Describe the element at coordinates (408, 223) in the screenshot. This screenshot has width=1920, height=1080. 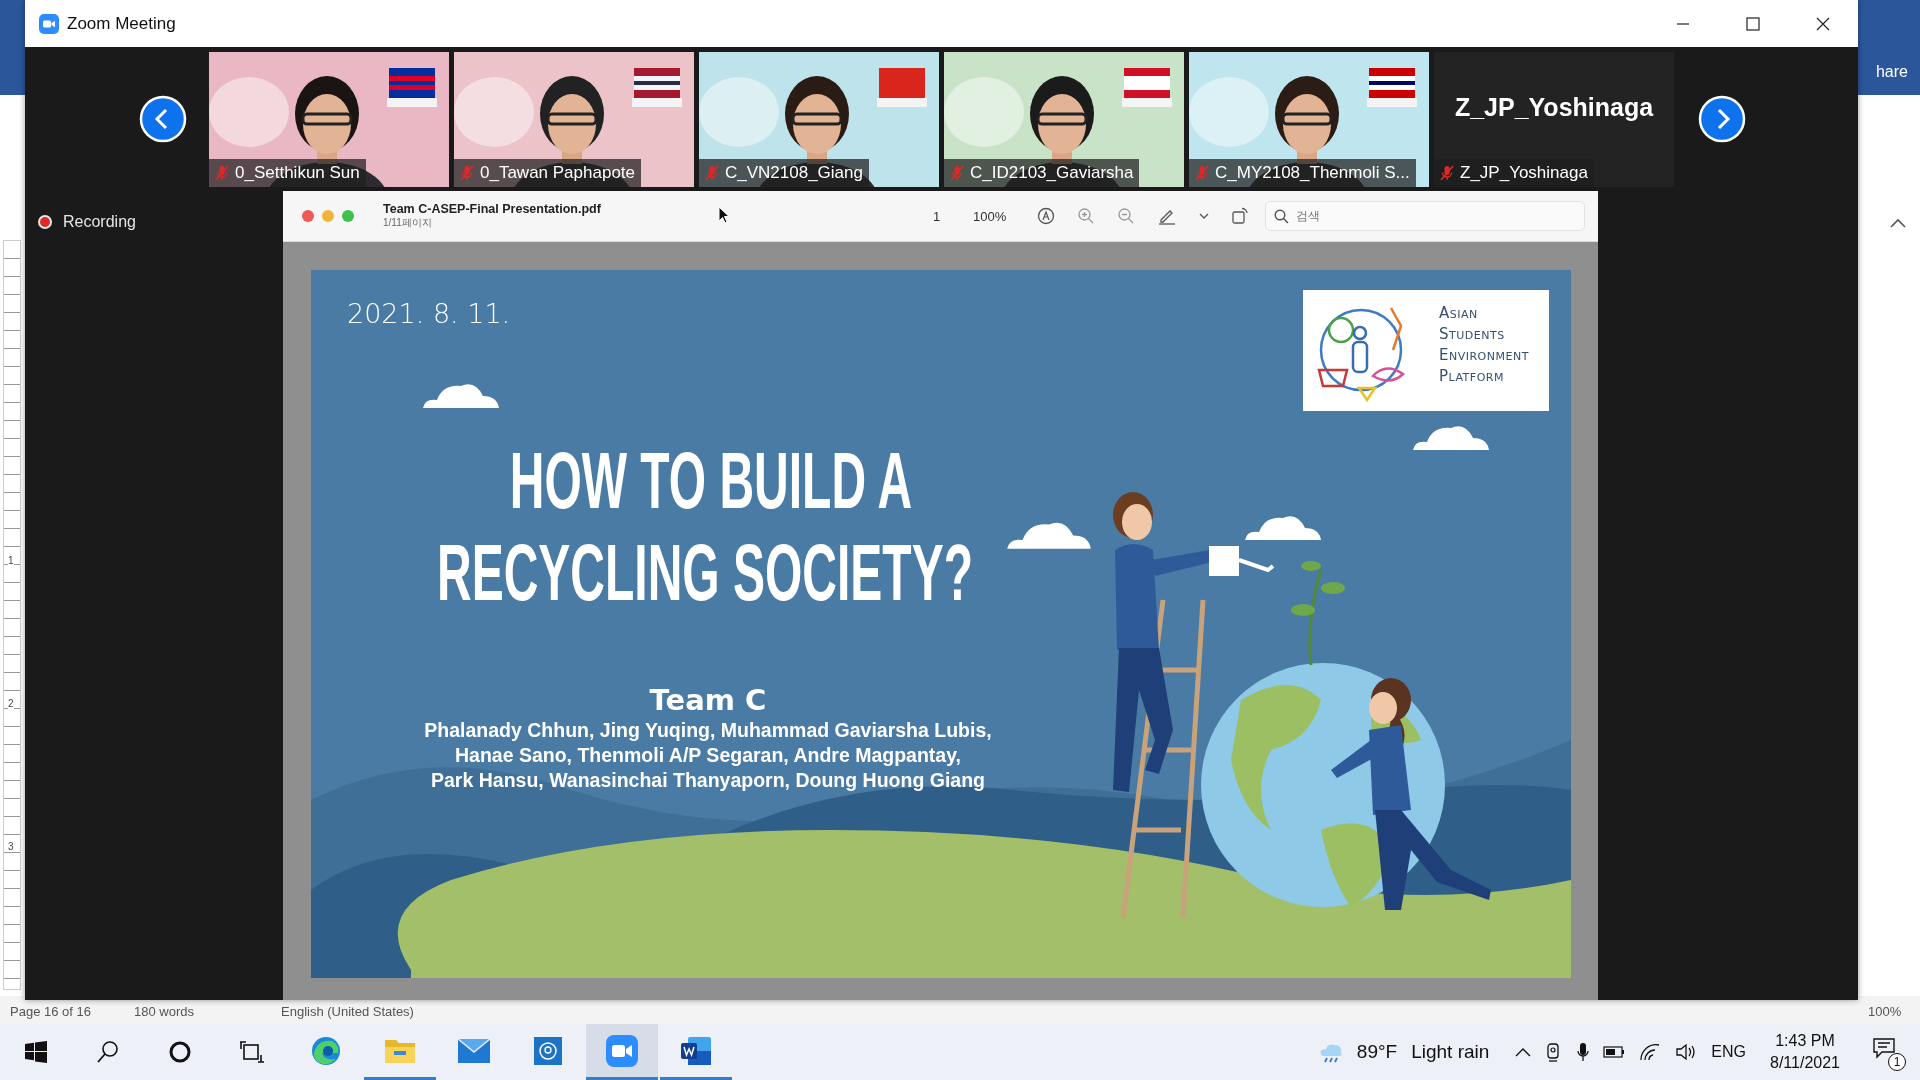
I see `page-count: 1/11페이지` at that location.